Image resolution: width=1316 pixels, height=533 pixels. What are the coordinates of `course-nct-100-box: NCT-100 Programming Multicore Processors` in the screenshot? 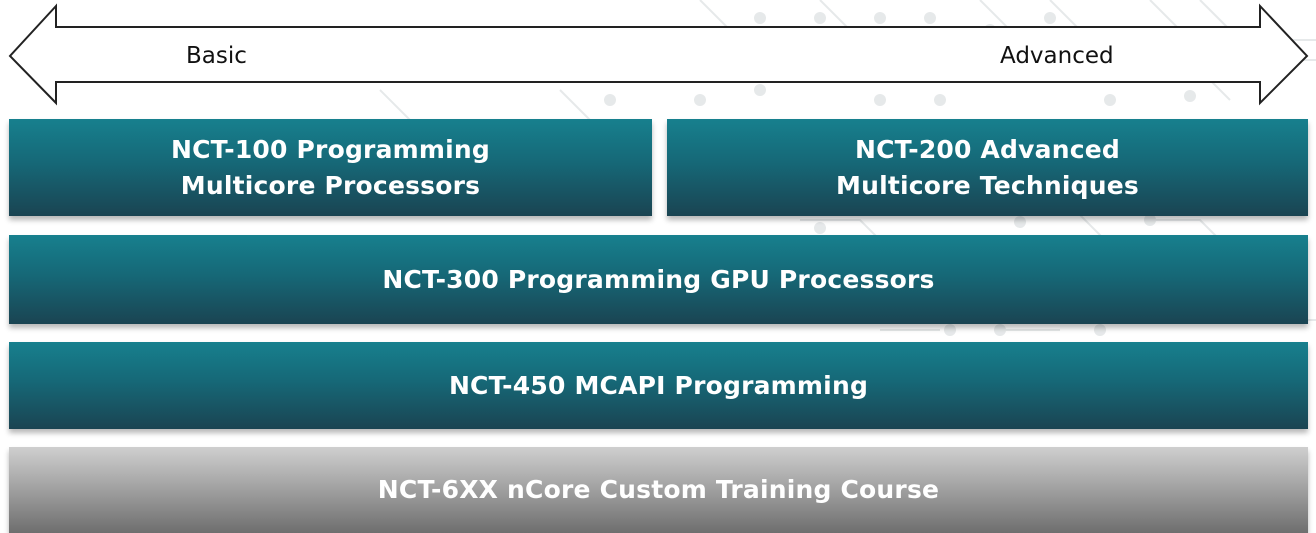 It's located at (330, 167).